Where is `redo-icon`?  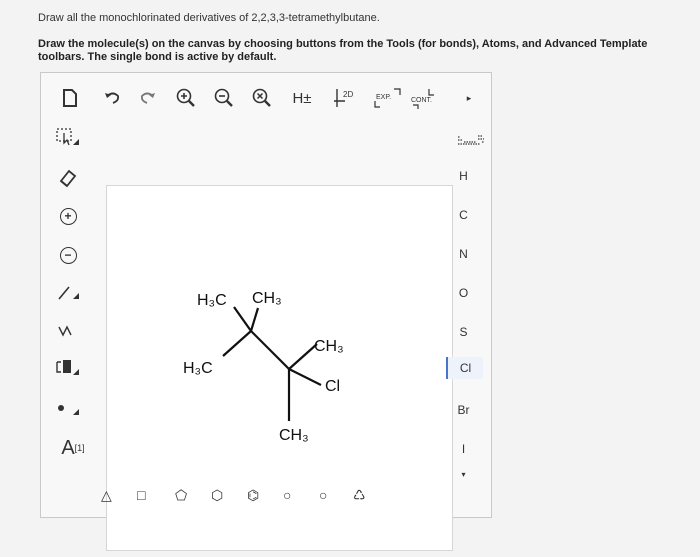
redo-icon is located at coordinates (148, 98).